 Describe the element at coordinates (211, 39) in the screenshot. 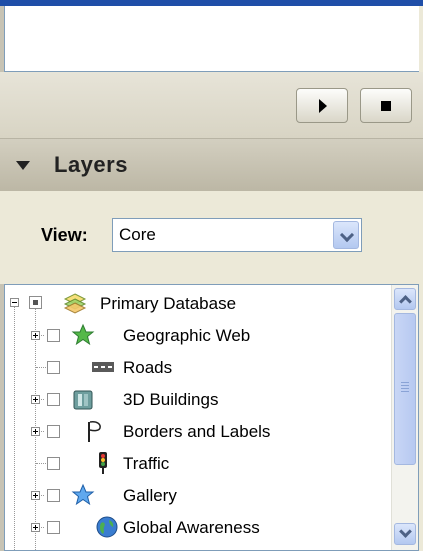

I see `search-results-panel` at that location.